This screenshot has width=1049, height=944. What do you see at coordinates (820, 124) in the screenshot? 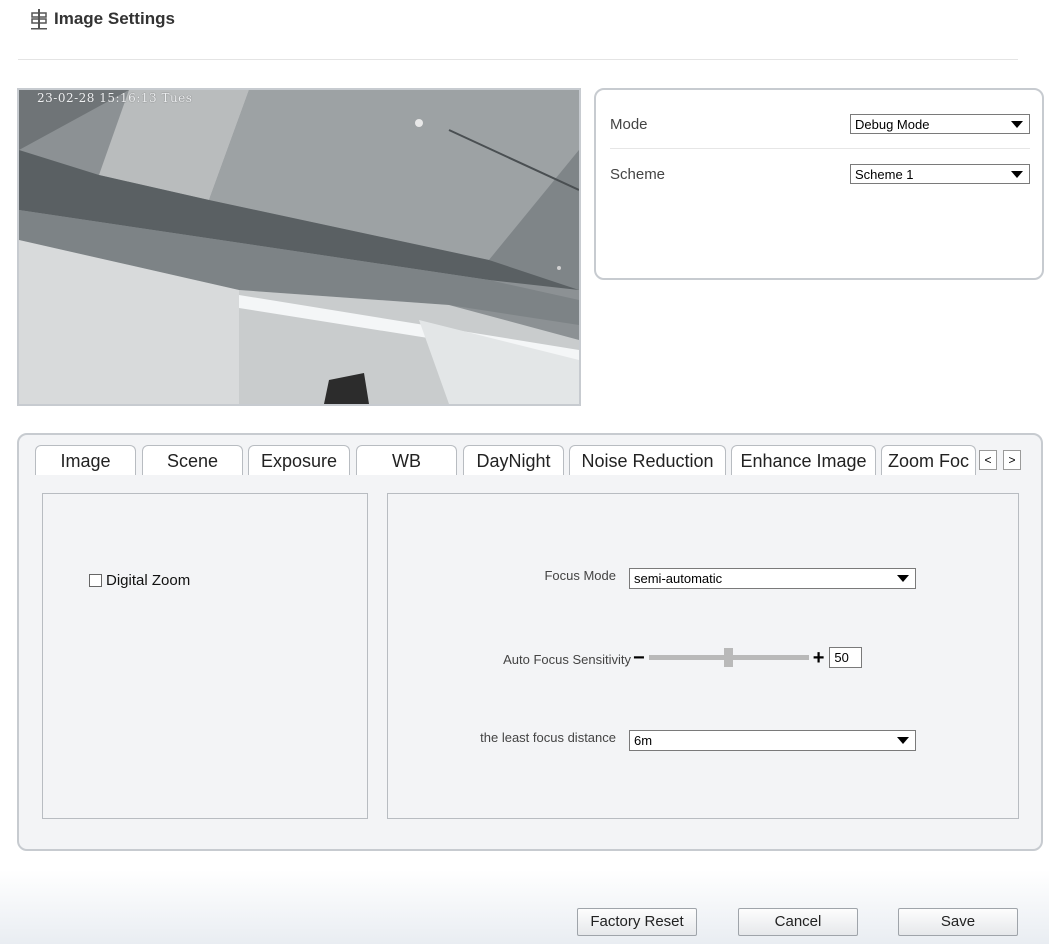
I see `mode-row: Mode Debug Mode` at bounding box center [820, 124].